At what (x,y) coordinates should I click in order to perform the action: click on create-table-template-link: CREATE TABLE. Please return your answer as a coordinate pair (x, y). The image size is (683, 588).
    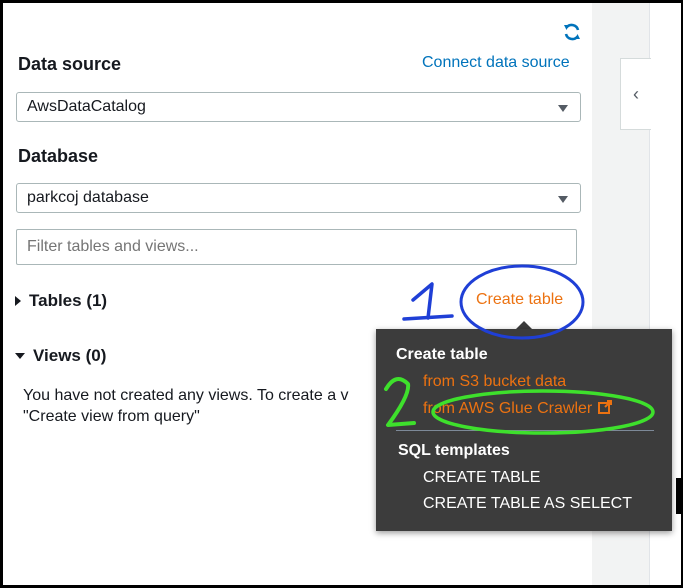
    Looking at the image, I should click on (481, 478).